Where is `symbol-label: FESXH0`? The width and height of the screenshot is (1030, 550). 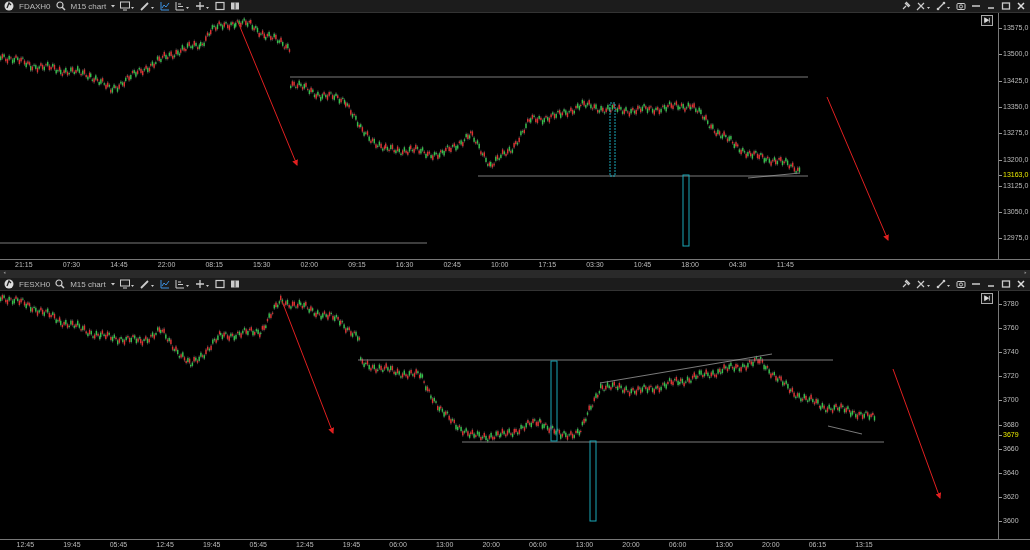
symbol-label: FESXH0 is located at coordinates (35, 284).